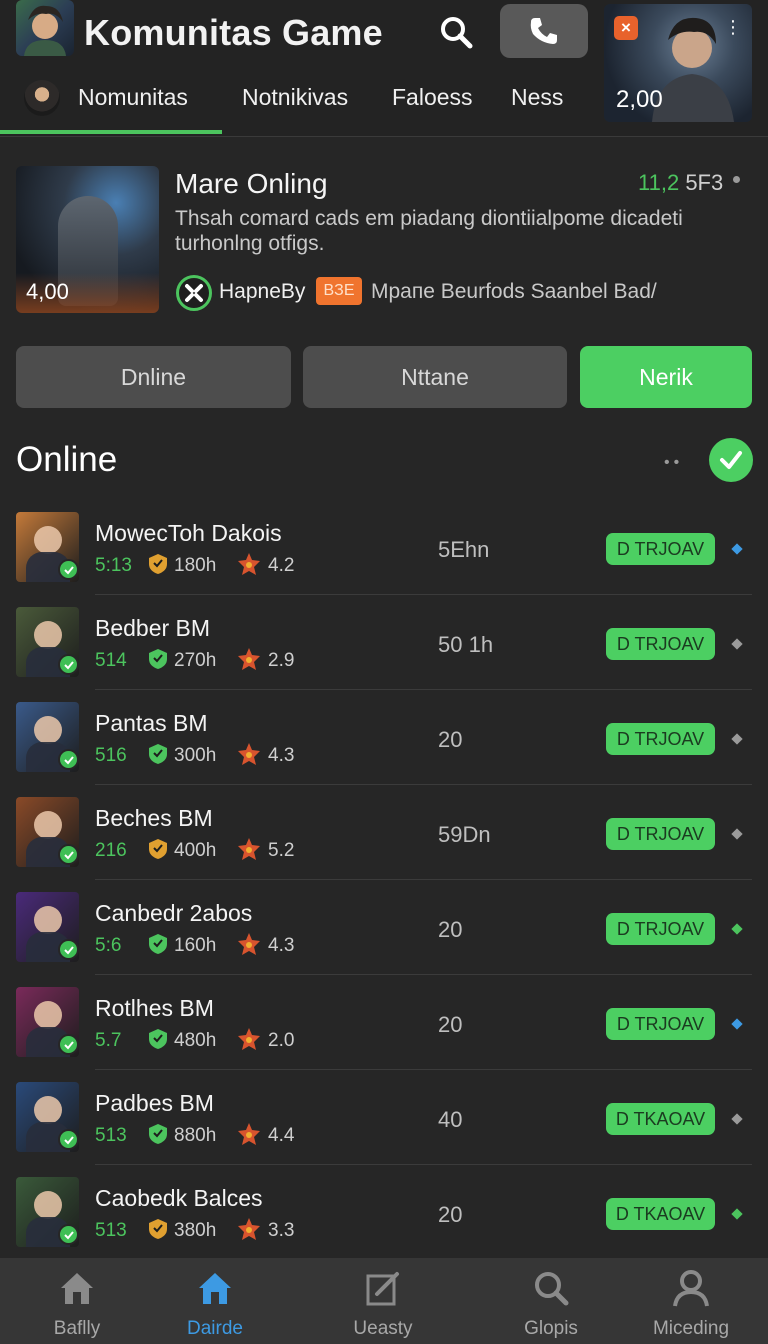 The height and width of the screenshot is (1344, 768). Describe the element at coordinates (551, 1328) in the screenshot. I see `nav-label: Glopis` at that location.